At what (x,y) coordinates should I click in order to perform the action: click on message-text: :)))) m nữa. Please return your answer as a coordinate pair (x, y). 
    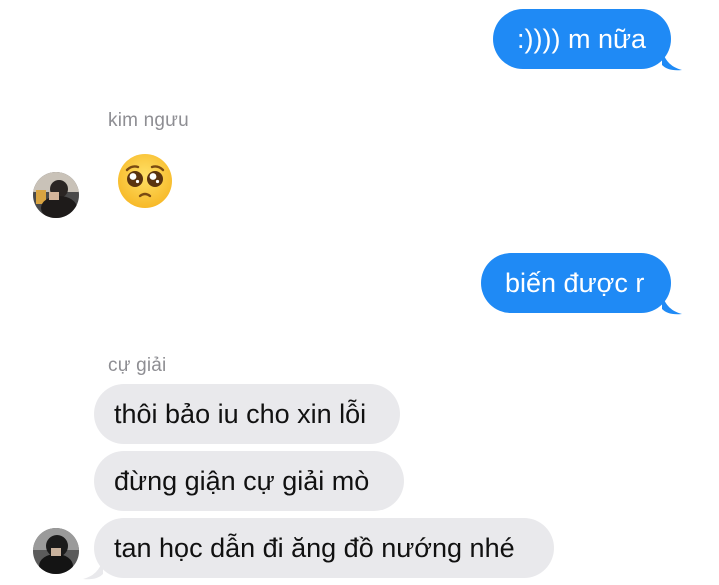
    Looking at the image, I should click on (582, 38).